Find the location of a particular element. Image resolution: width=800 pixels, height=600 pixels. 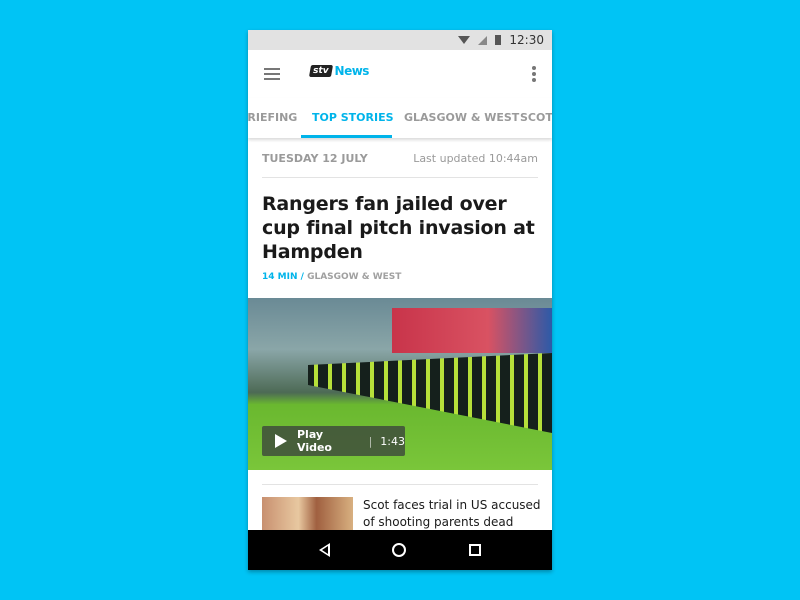

battery-icon is located at coordinates (498, 40).